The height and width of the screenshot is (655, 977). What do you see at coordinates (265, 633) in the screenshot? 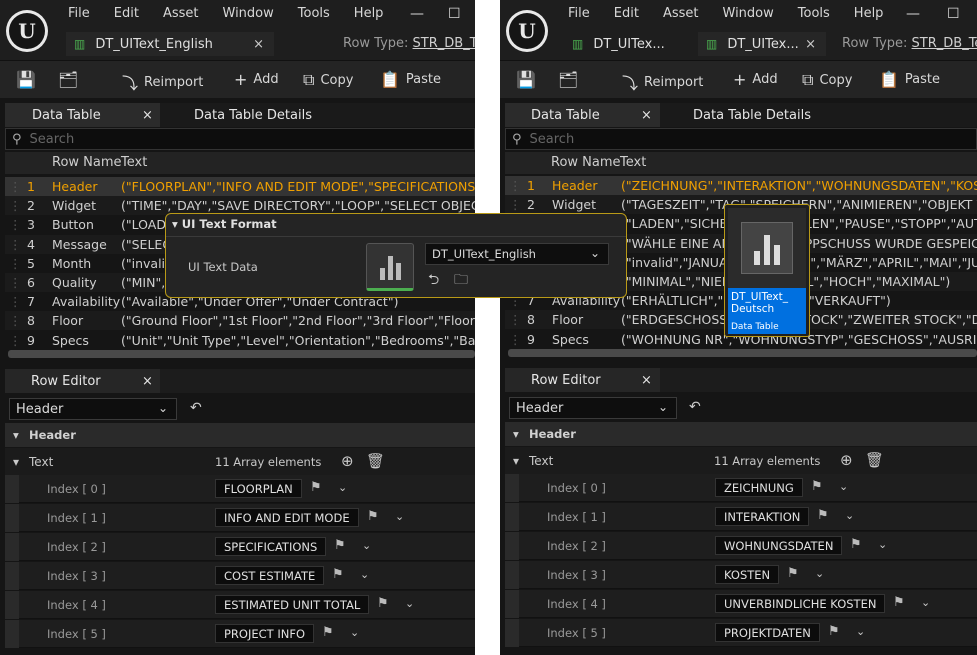
I see `text-value-field: PROJECT INFO` at bounding box center [265, 633].